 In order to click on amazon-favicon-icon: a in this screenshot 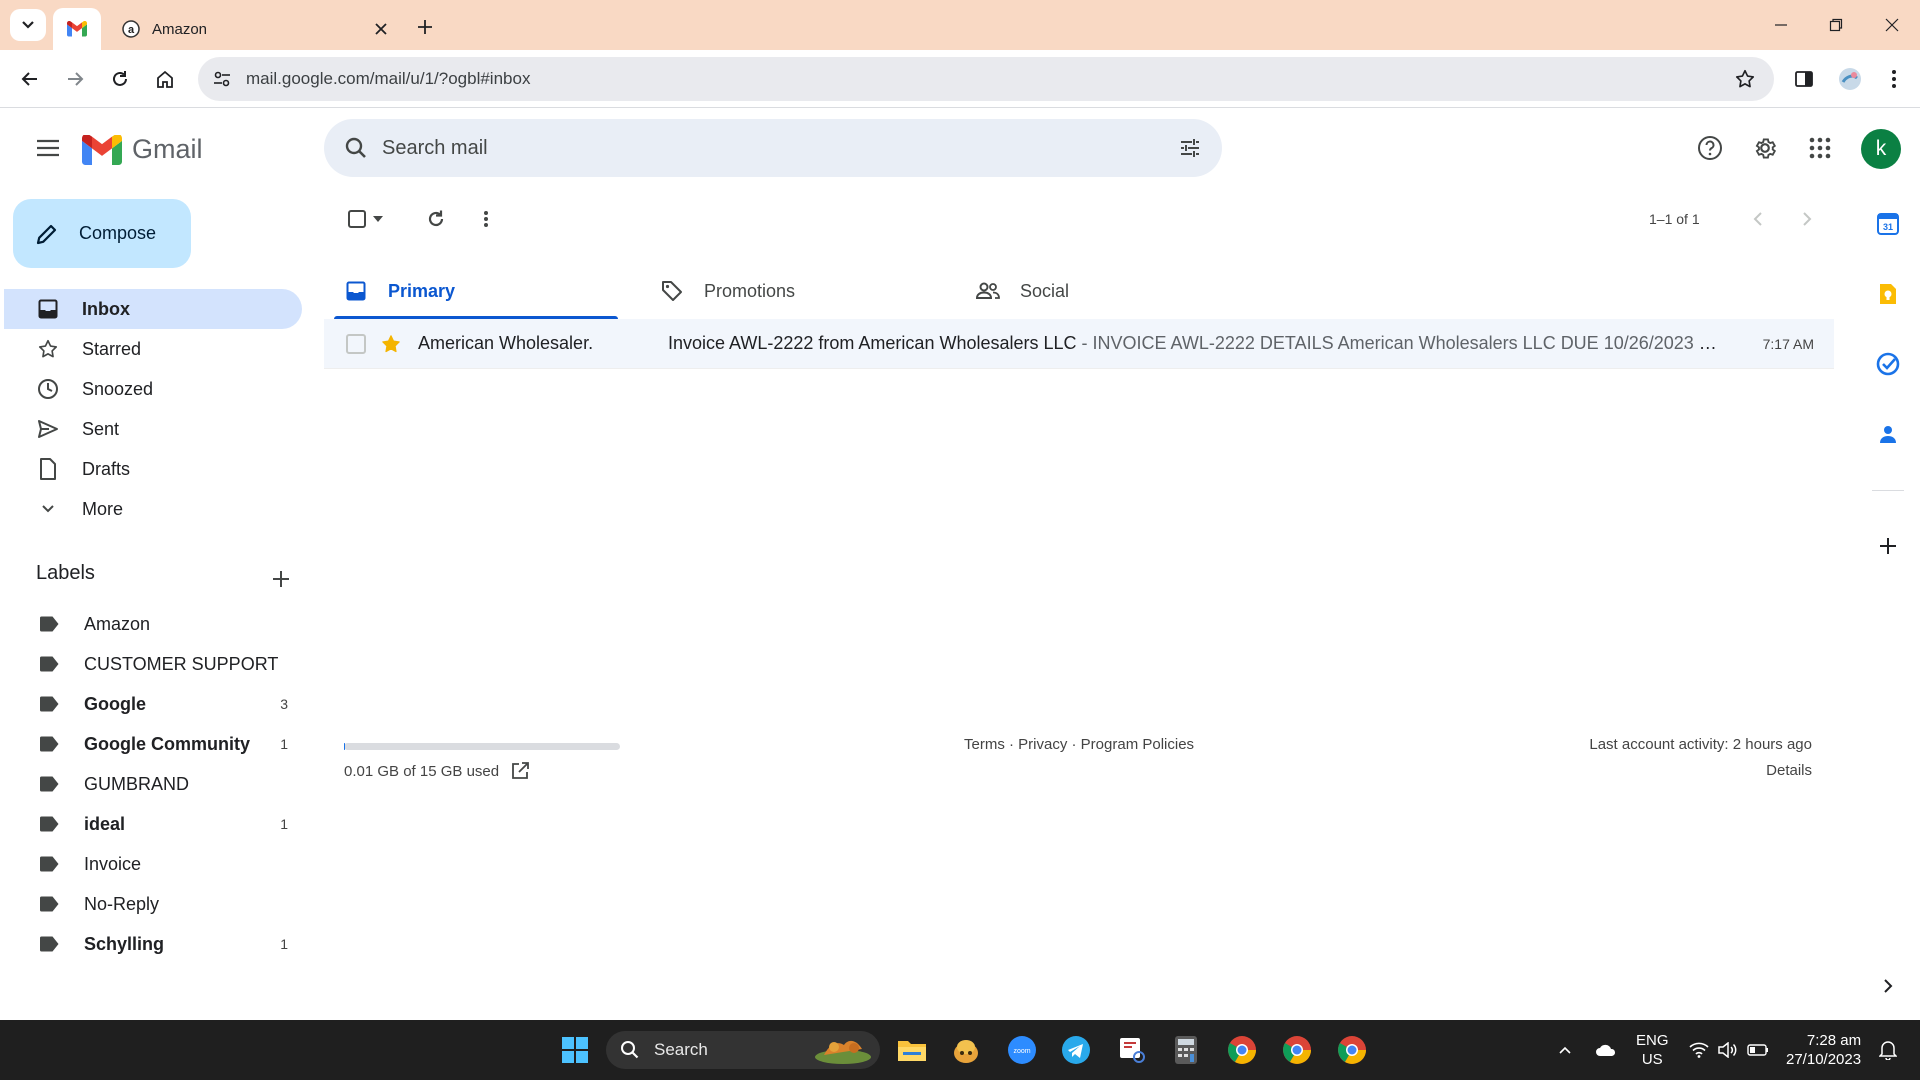, I will do `click(131, 29)`.